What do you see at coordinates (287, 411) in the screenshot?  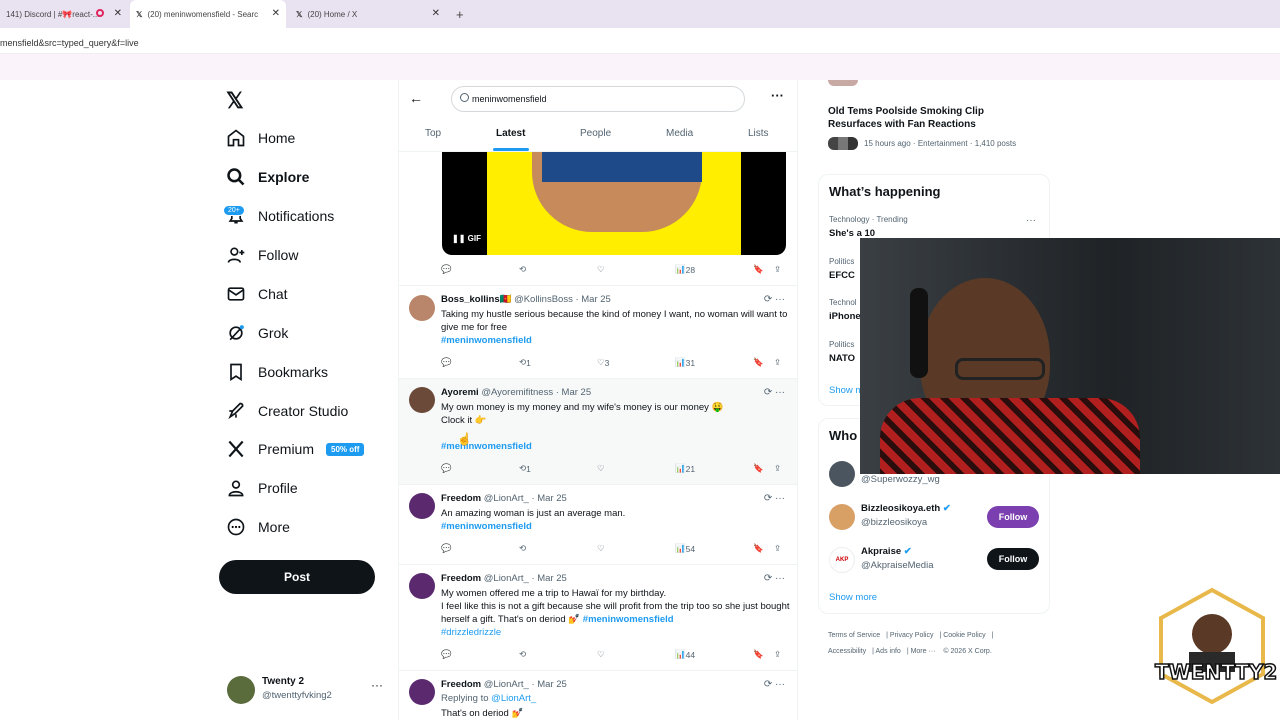 I see `sidebar-item-creator-studio: Creator Studio` at bounding box center [287, 411].